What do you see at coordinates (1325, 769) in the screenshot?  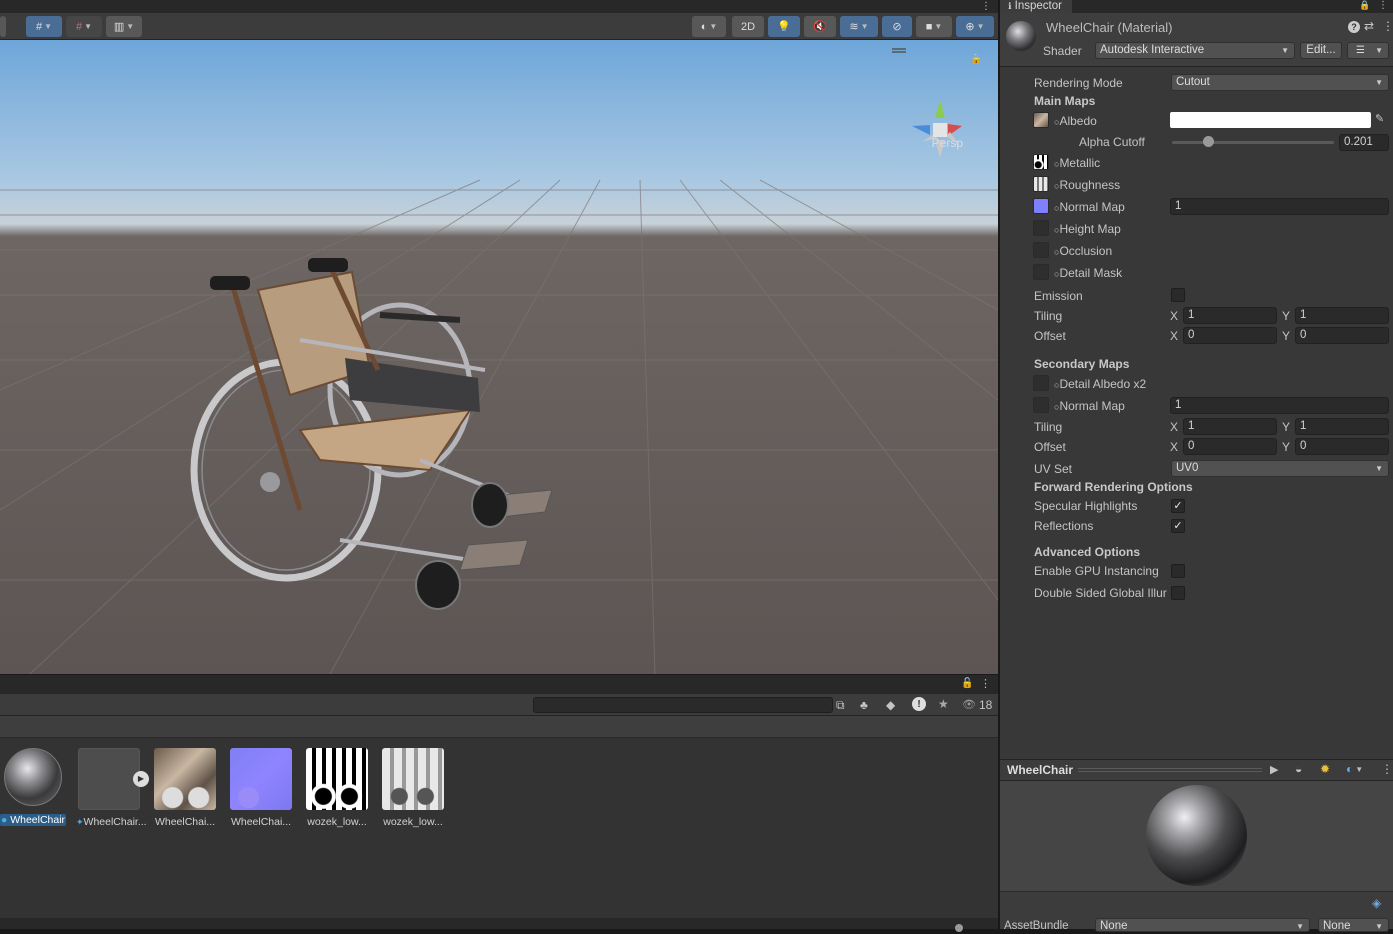 I see `lighting-mode-icon: ✹` at bounding box center [1325, 769].